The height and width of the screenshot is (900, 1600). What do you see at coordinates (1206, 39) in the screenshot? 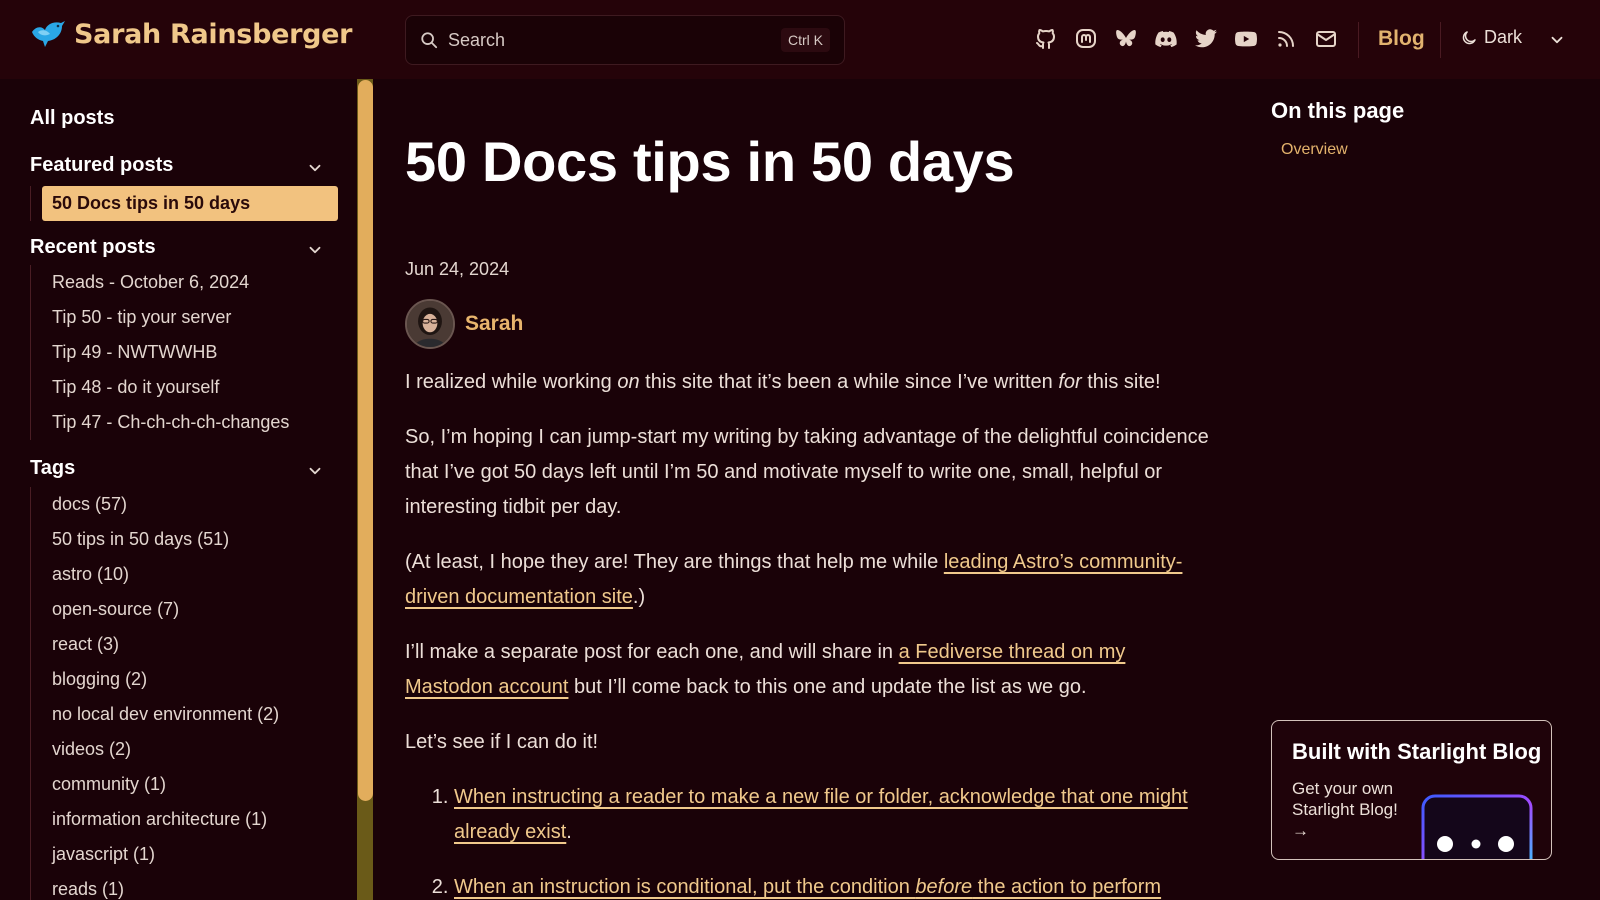
I see `twitter-icon` at bounding box center [1206, 39].